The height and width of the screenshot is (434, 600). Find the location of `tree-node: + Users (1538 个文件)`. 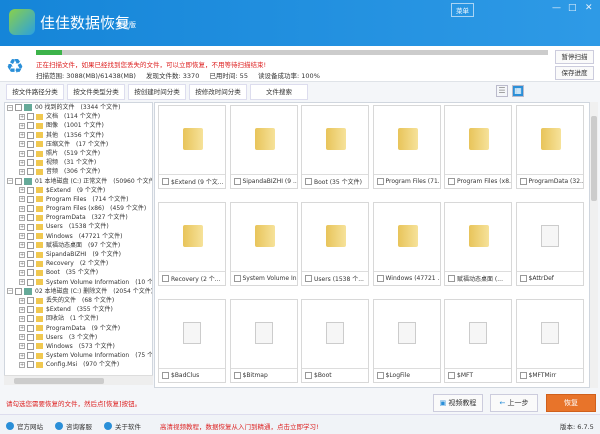

tree-node: + Users (1538 个文件) is located at coordinates (78, 226).